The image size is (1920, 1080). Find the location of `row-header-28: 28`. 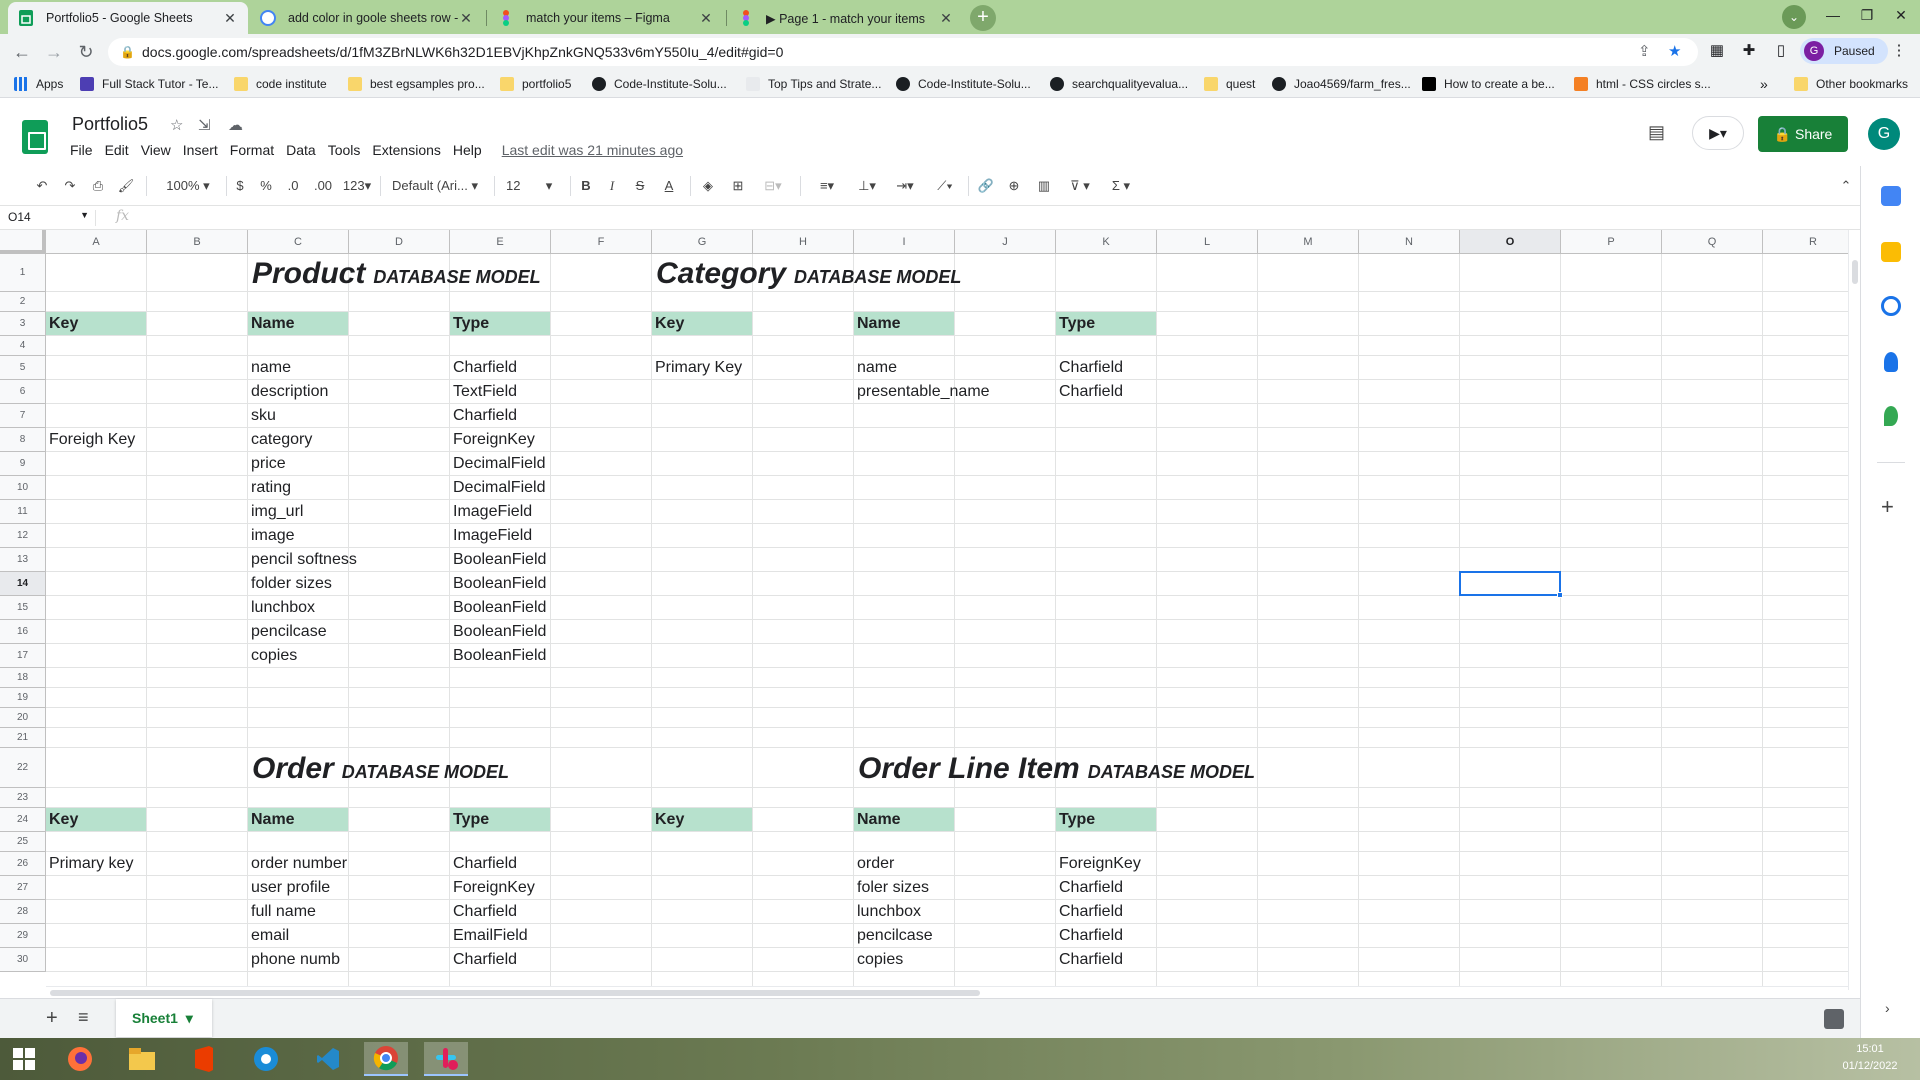

row-header-28: 28 is located at coordinates (23, 912).